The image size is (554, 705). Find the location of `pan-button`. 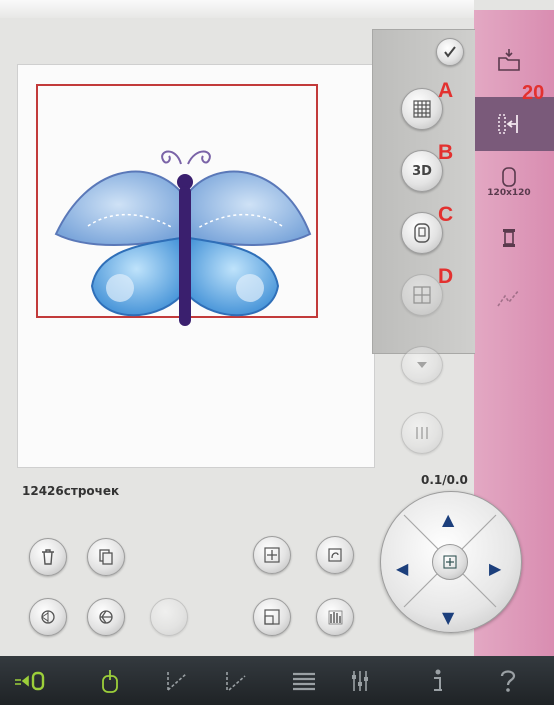

pan-button is located at coordinates (335, 617).